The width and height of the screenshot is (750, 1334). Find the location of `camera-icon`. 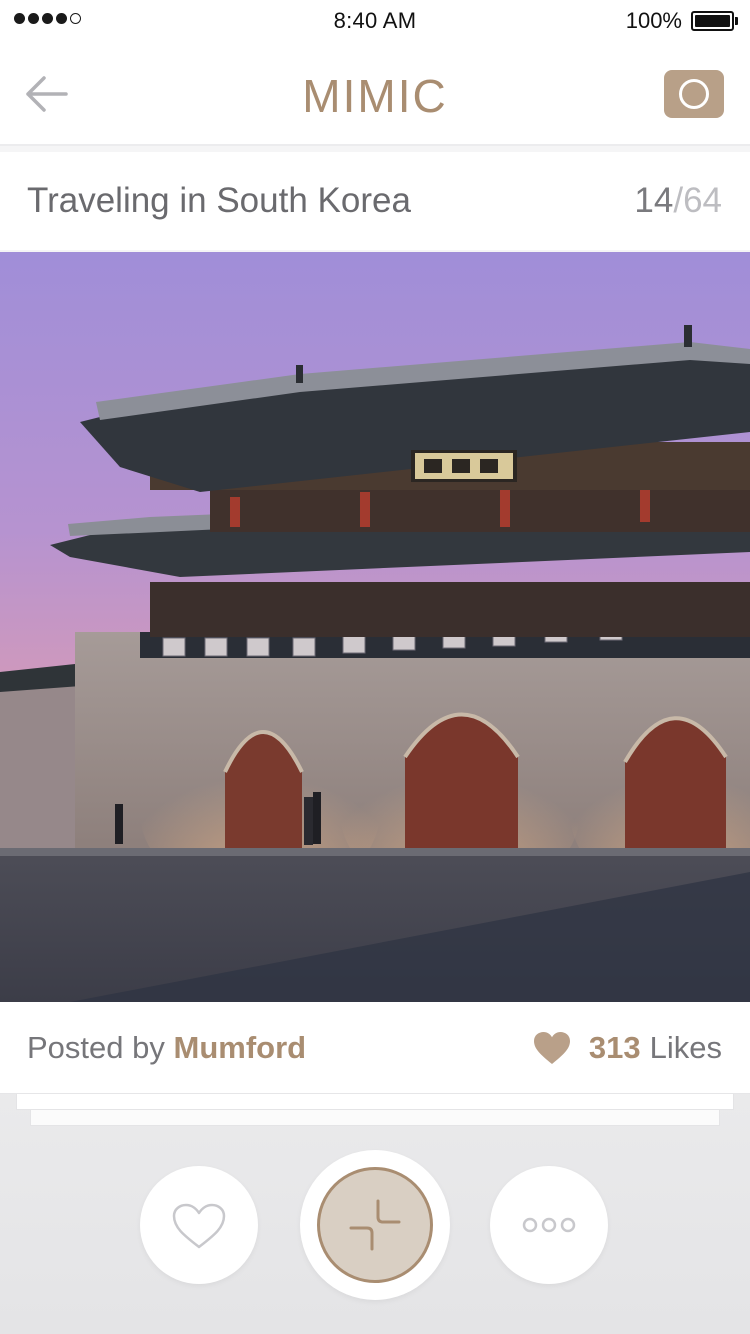

camera-icon is located at coordinates (694, 94).